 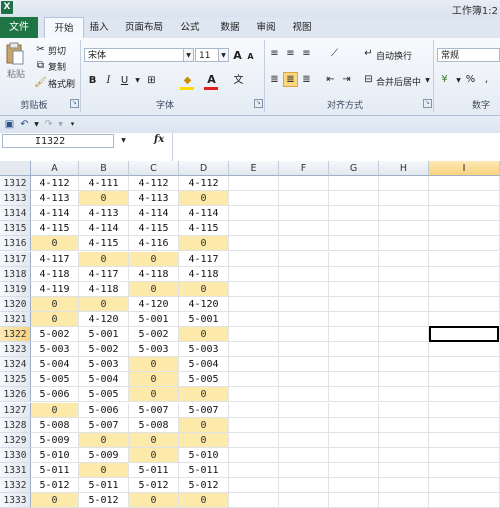 I want to click on table-cell: 4-113, so click(x=154, y=199).